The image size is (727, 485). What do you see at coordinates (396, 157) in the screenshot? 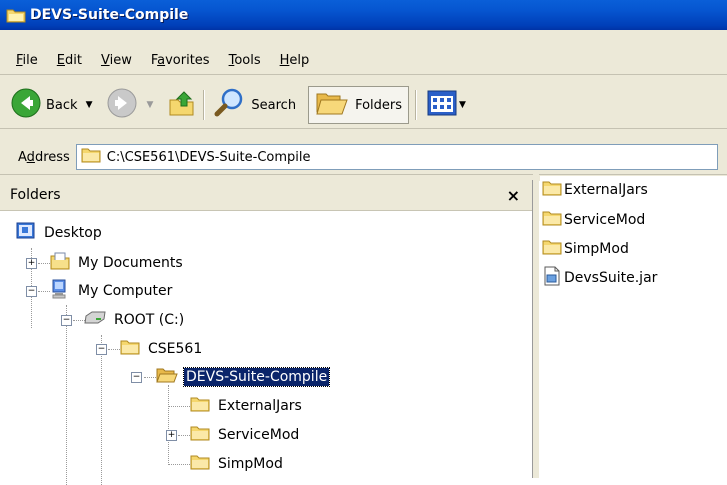
I see `address-field: C:\CSE561\DEVS-Suite-Compile` at bounding box center [396, 157].